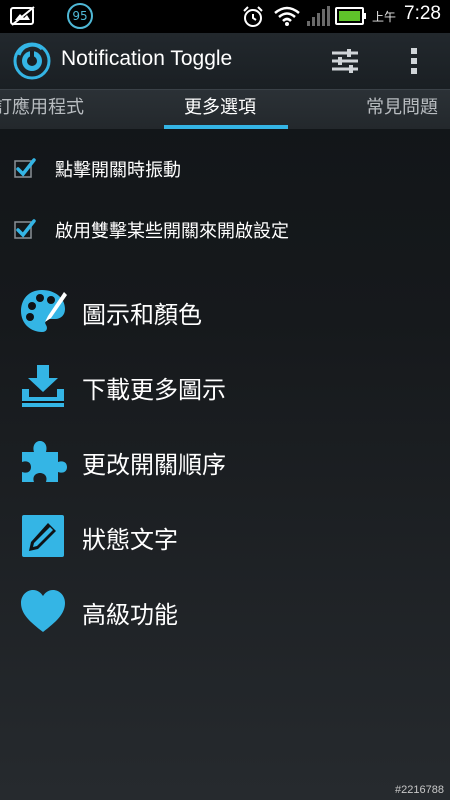 The width and height of the screenshot is (450, 800). Describe the element at coordinates (44, 461) in the screenshot. I see `puzzle-icon` at that location.